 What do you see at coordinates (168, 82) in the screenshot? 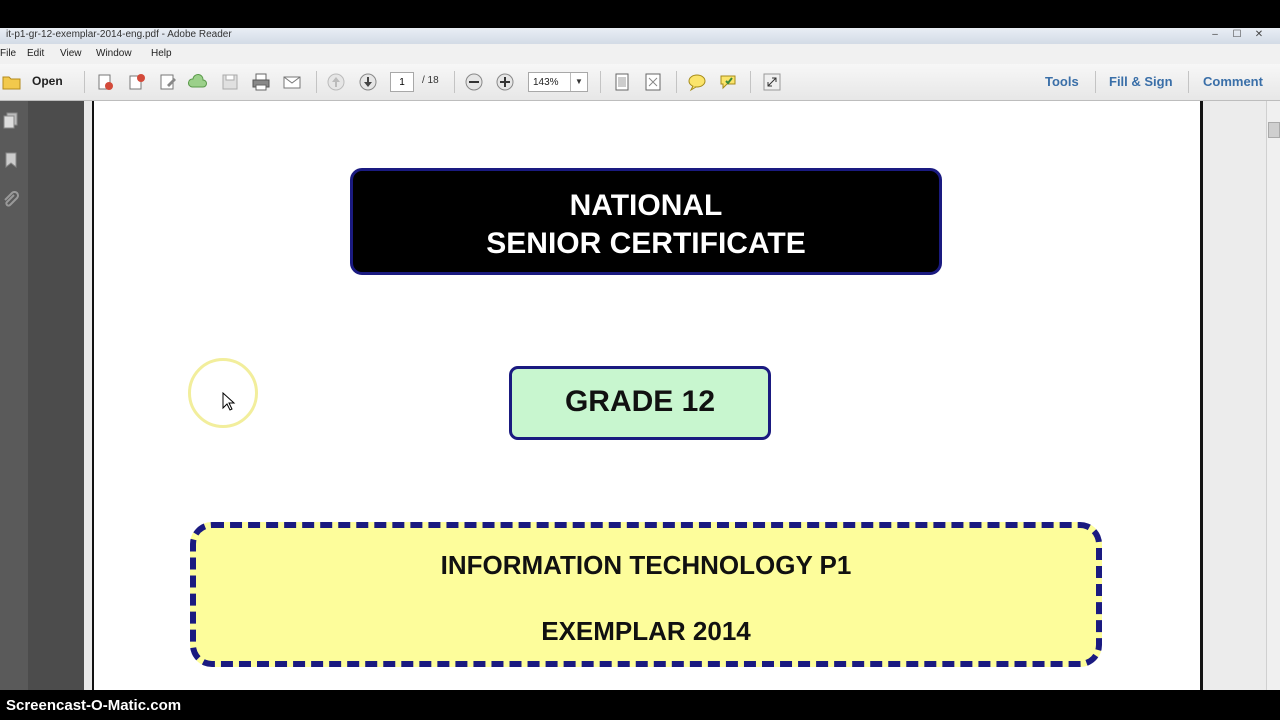
I see `edit-pdf-icon` at bounding box center [168, 82].